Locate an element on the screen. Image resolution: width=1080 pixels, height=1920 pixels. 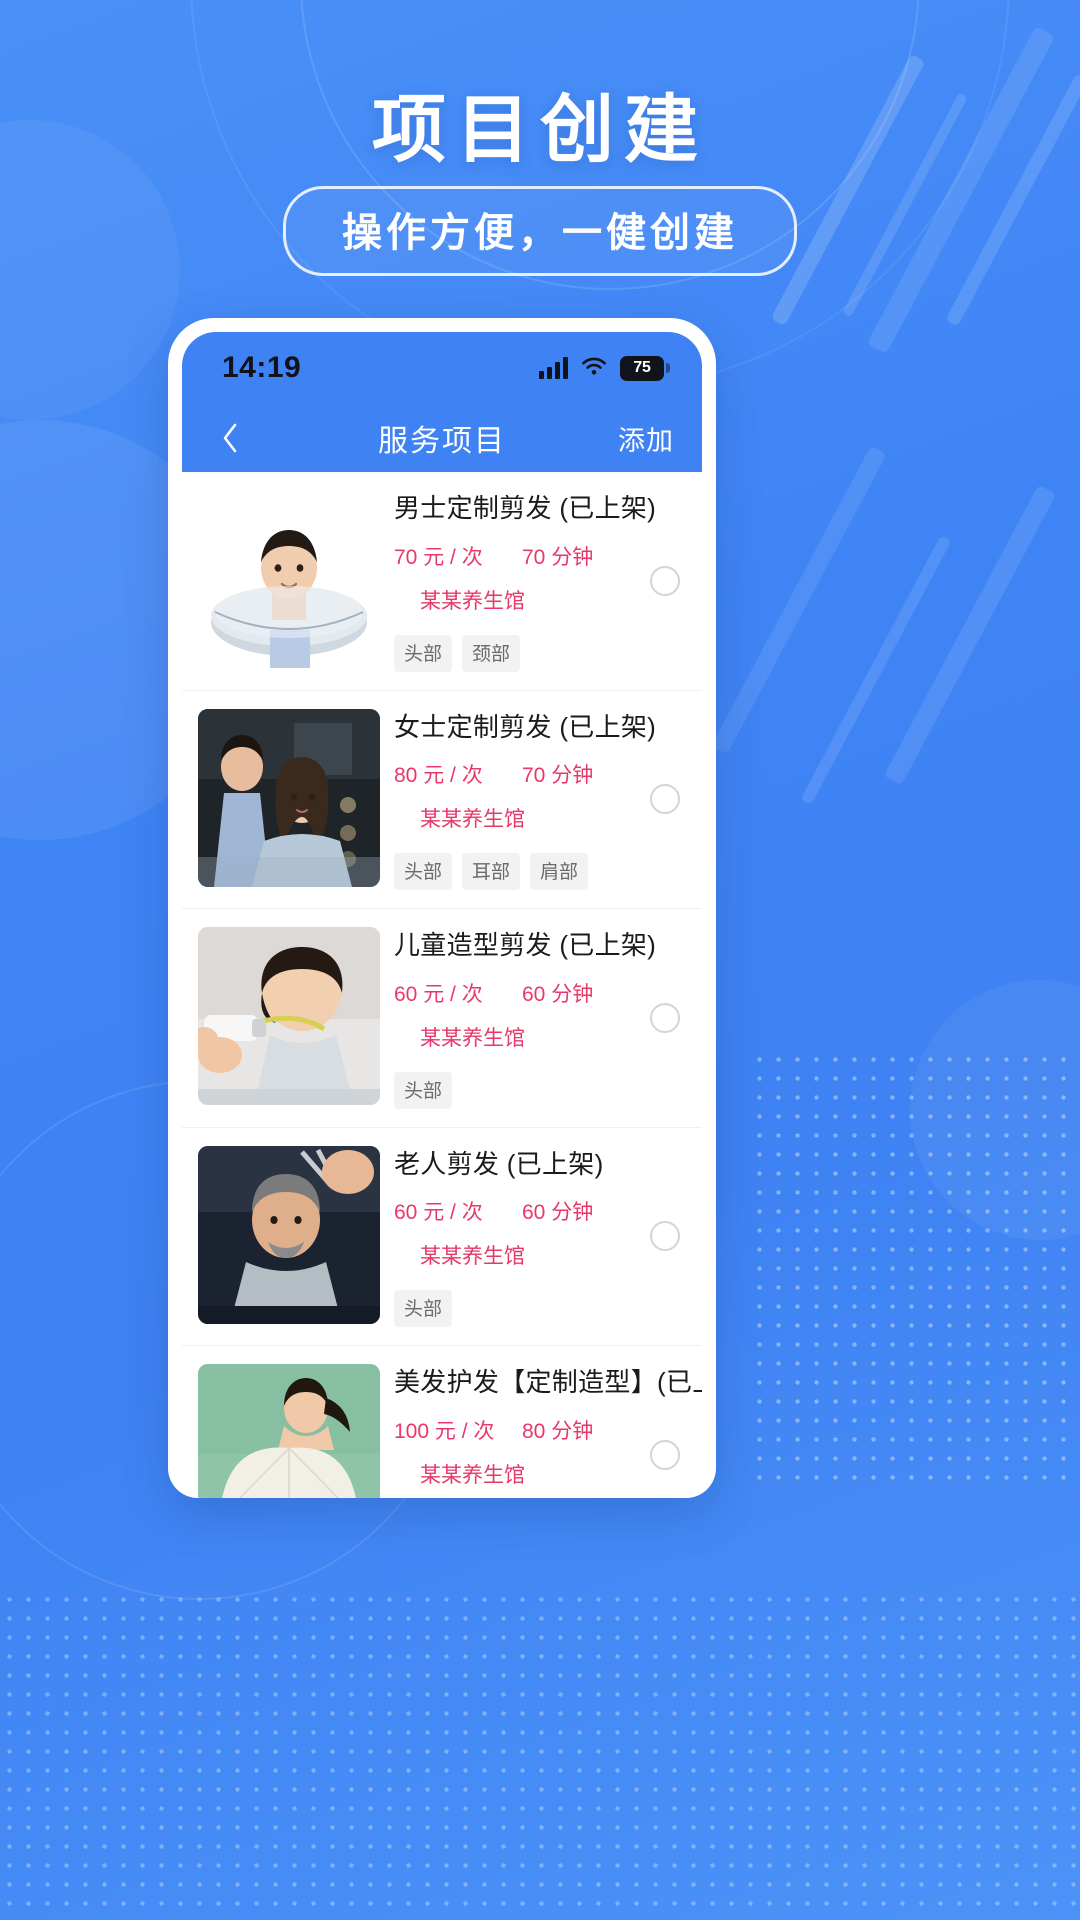
list-item: 老人剪发 (已上架) 60 元 / 次 60 分钟 某某养生馆 头部 is located at coordinates (442, 1237).